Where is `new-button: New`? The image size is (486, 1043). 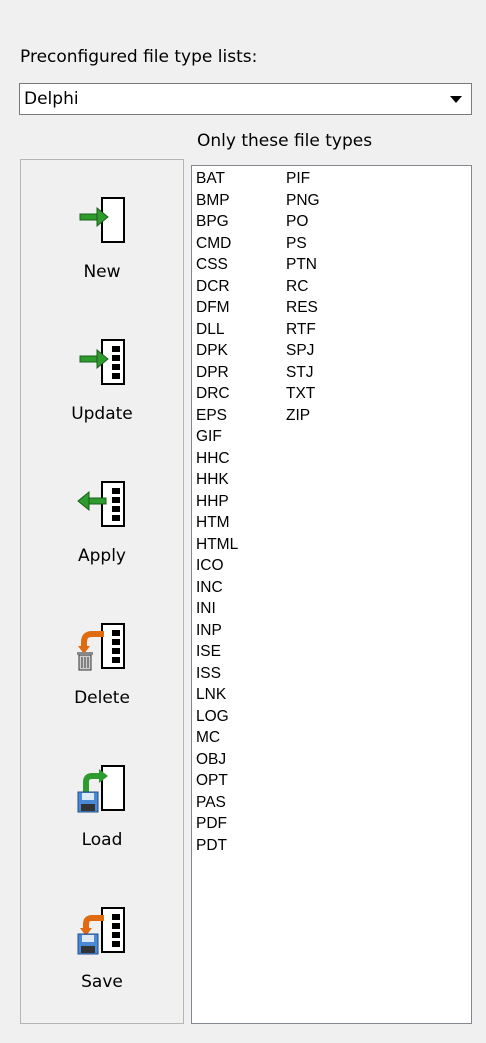
new-button: New is located at coordinates (102, 256).